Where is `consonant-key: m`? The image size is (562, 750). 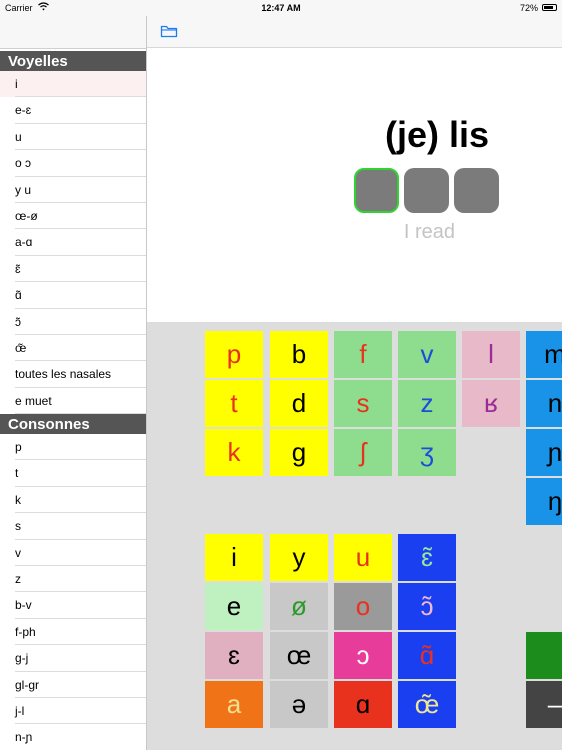
consonant-key: m is located at coordinates (544, 354).